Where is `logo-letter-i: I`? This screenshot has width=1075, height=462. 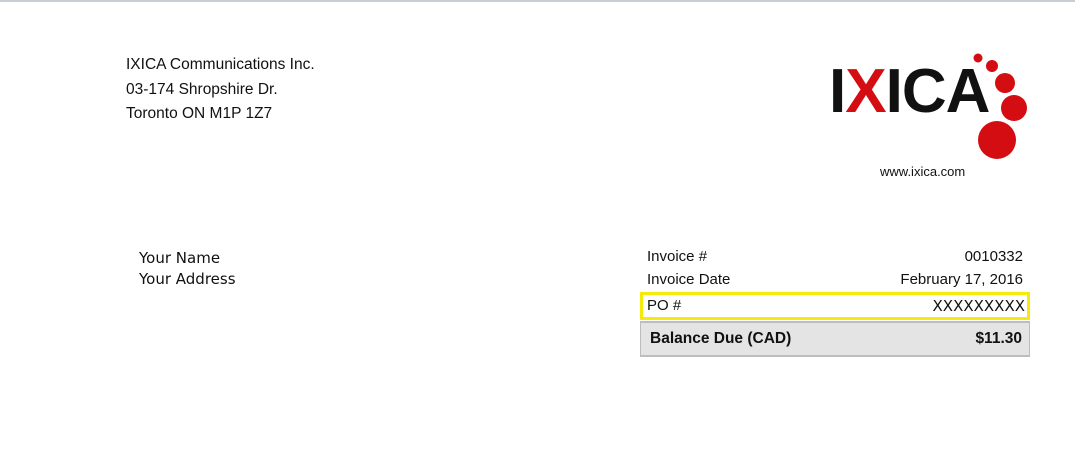
logo-letter-i: I is located at coordinates (837, 91).